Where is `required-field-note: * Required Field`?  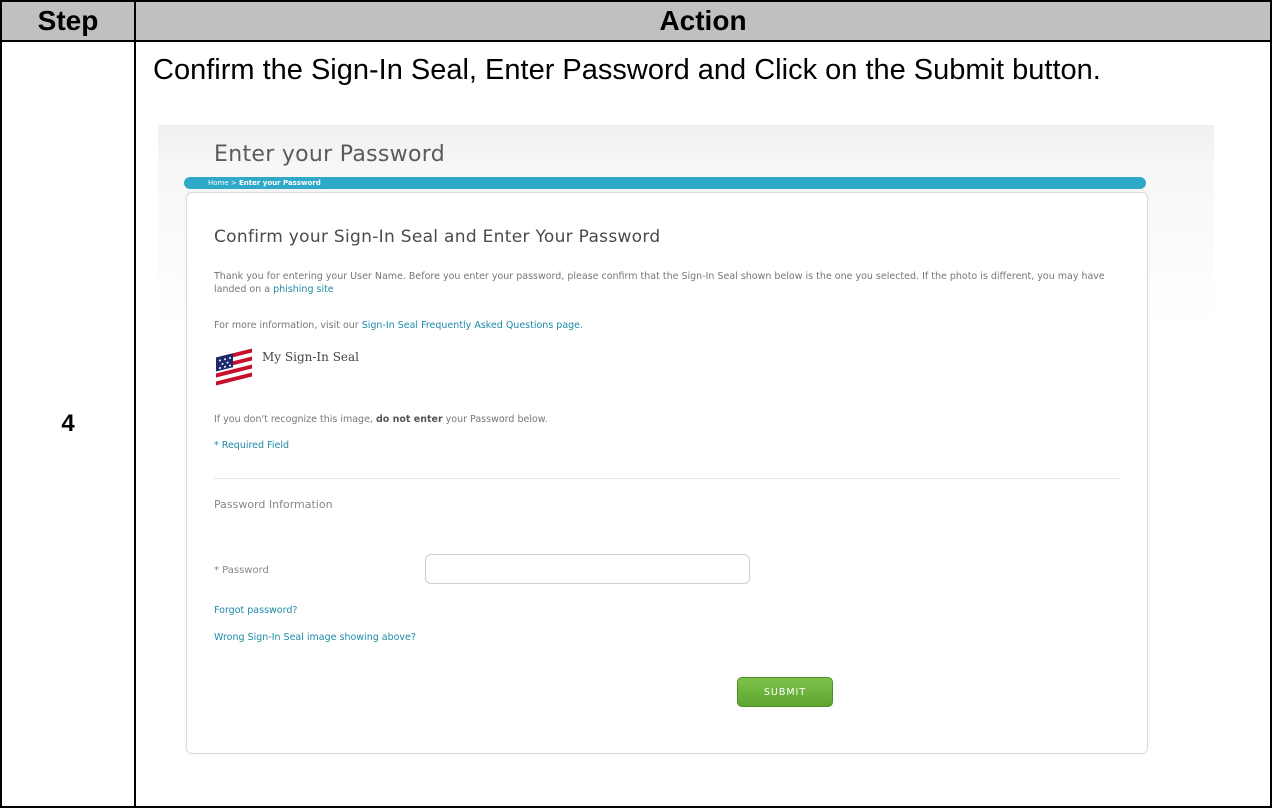
required-field-note: * Required Field is located at coordinates (251, 445).